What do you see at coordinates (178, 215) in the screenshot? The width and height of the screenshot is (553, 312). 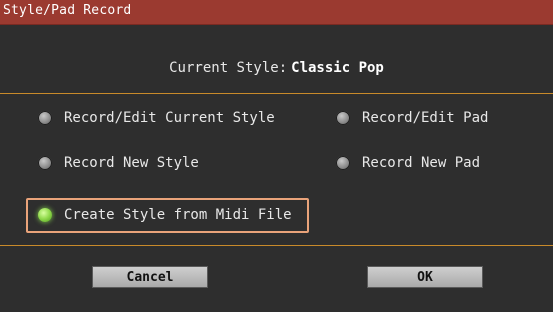 I see `option-label: Create Style from Midi File` at bounding box center [178, 215].